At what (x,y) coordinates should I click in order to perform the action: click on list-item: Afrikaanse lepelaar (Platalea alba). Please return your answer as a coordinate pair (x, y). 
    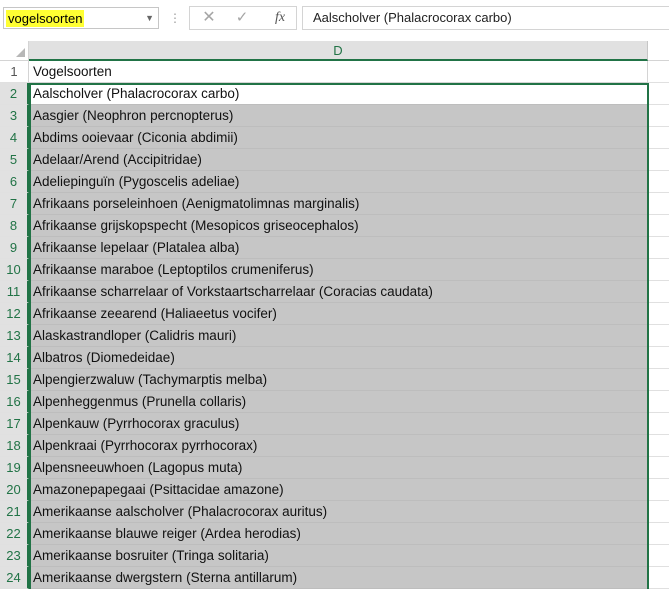
    Looking at the image, I should click on (338, 248).